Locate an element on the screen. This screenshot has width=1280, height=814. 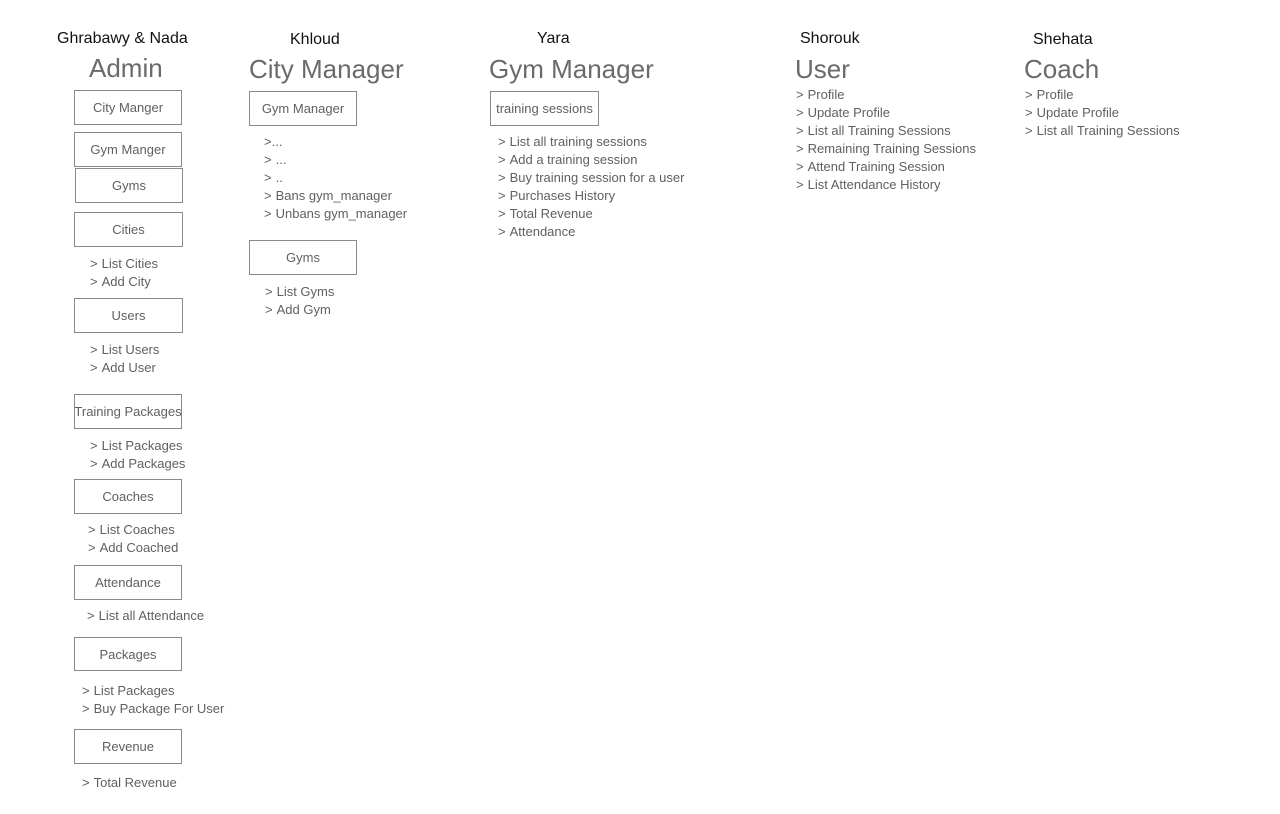
admin-training-packages-list: > List Packages > Add Packages is located at coordinates (137, 455).